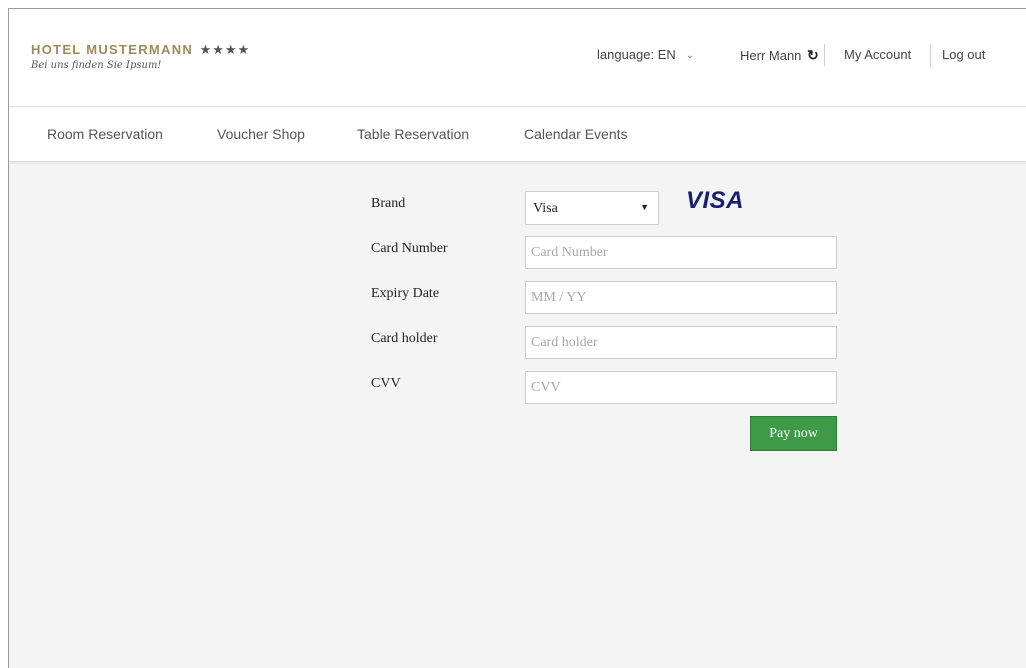  Describe the element at coordinates (681, 342) in the screenshot. I see `card-holder-input` at that location.